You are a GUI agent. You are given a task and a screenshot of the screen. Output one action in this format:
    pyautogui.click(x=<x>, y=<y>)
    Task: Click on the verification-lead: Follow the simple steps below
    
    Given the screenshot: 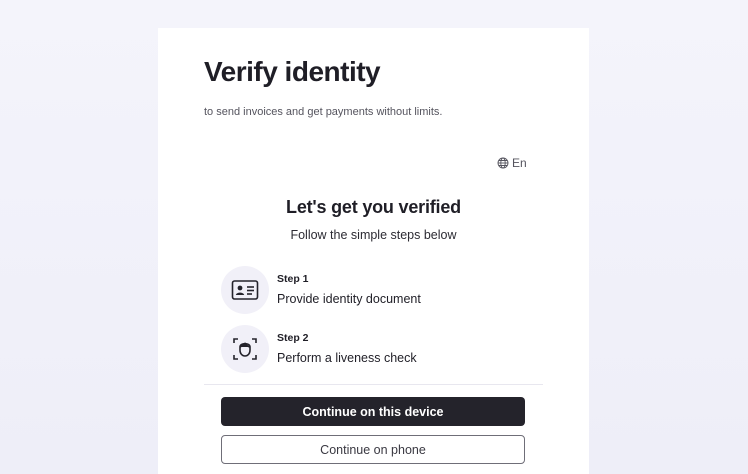 What is the action you would take?
    pyautogui.click(x=373, y=235)
    